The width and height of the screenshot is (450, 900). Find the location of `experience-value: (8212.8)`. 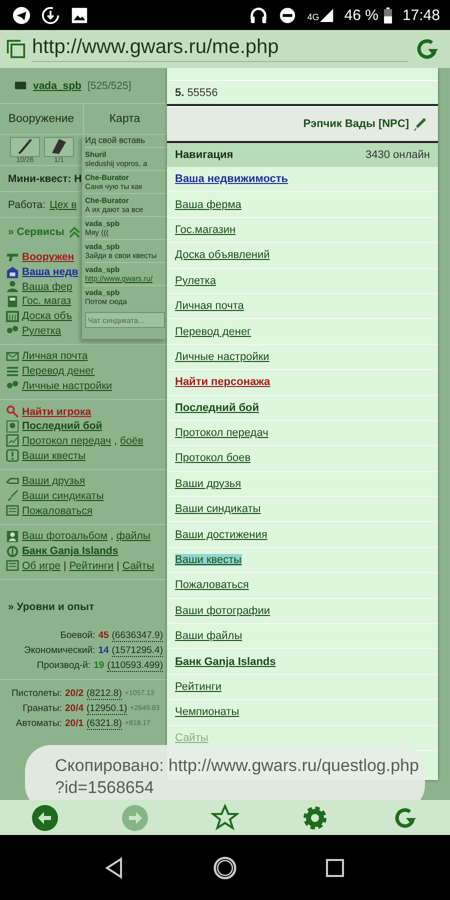

experience-value: (8212.8) is located at coordinates (104, 694).